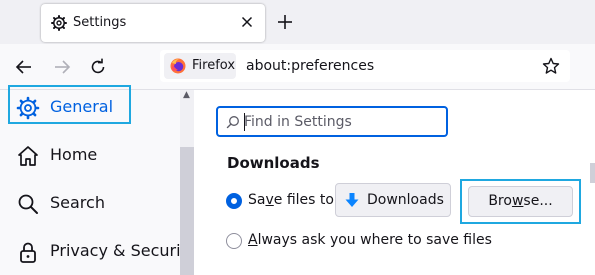 The height and width of the screenshot is (275, 595). I want to click on sidebar-item-general: General, so click(90, 107).